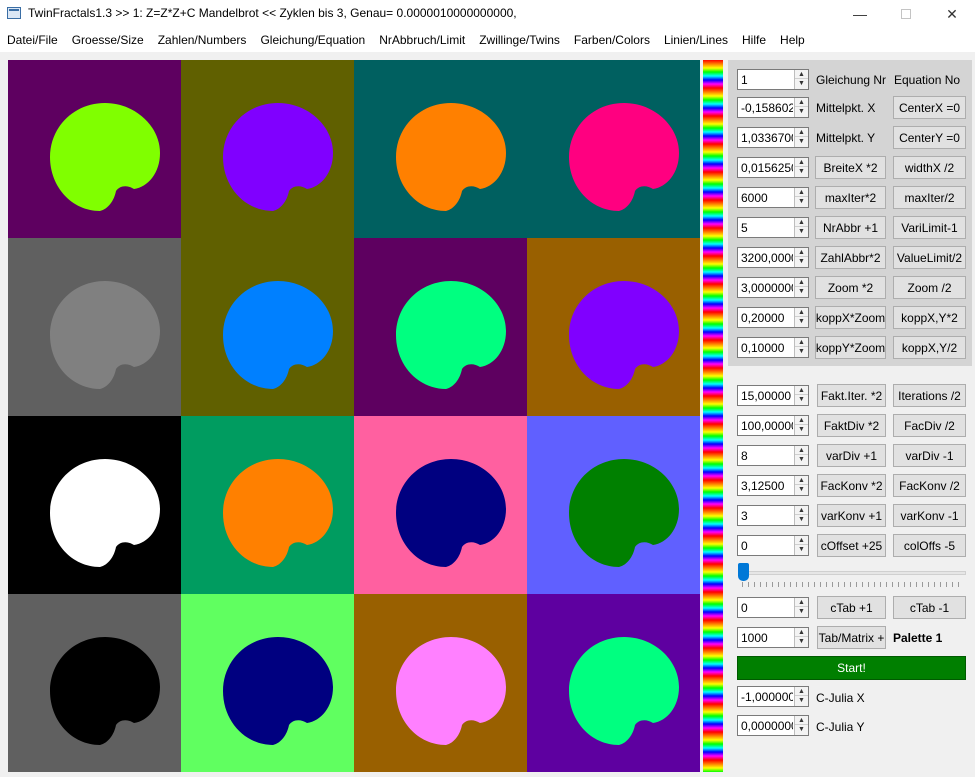 The height and width of the screenshot is (777, 975). What do you see at coordinates (32, 40) in the screenshot?
I see `menu-datei: Datei/File` at bounding box center [32, 40].